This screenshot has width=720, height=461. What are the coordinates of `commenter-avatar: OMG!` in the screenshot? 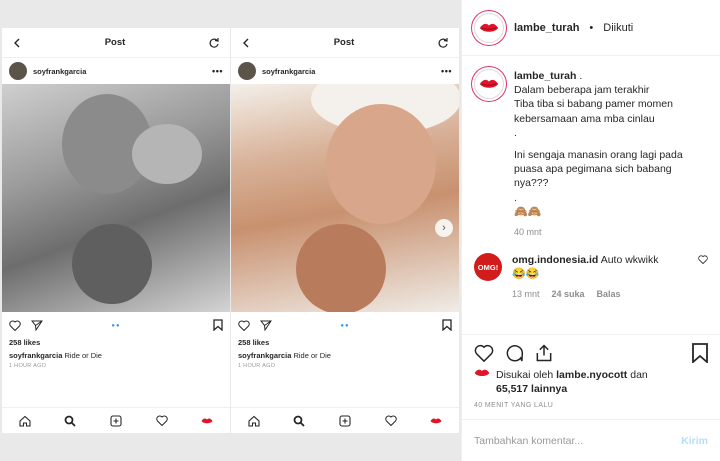 It's located at (488, 267).